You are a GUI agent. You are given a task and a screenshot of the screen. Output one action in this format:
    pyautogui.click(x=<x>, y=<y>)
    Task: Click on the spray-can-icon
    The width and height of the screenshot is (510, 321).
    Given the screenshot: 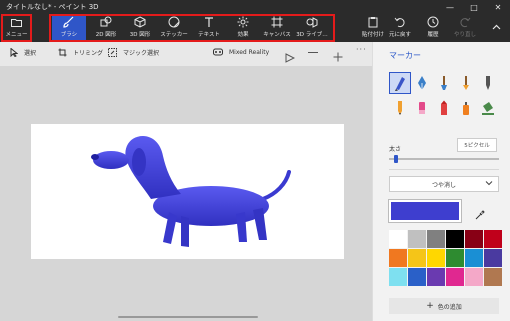 What is the action you would take?
    pyautogui.click(x=466, y=108)
    